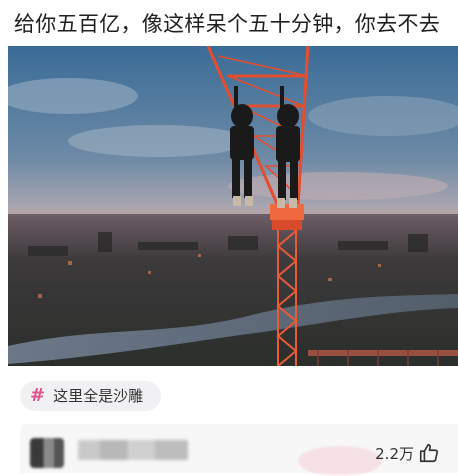 This screenshot has height=476, width=458. I want to click on post-title: 给你五百亿，像这样呆个五十分钟，你去不去, so click(227, 24).